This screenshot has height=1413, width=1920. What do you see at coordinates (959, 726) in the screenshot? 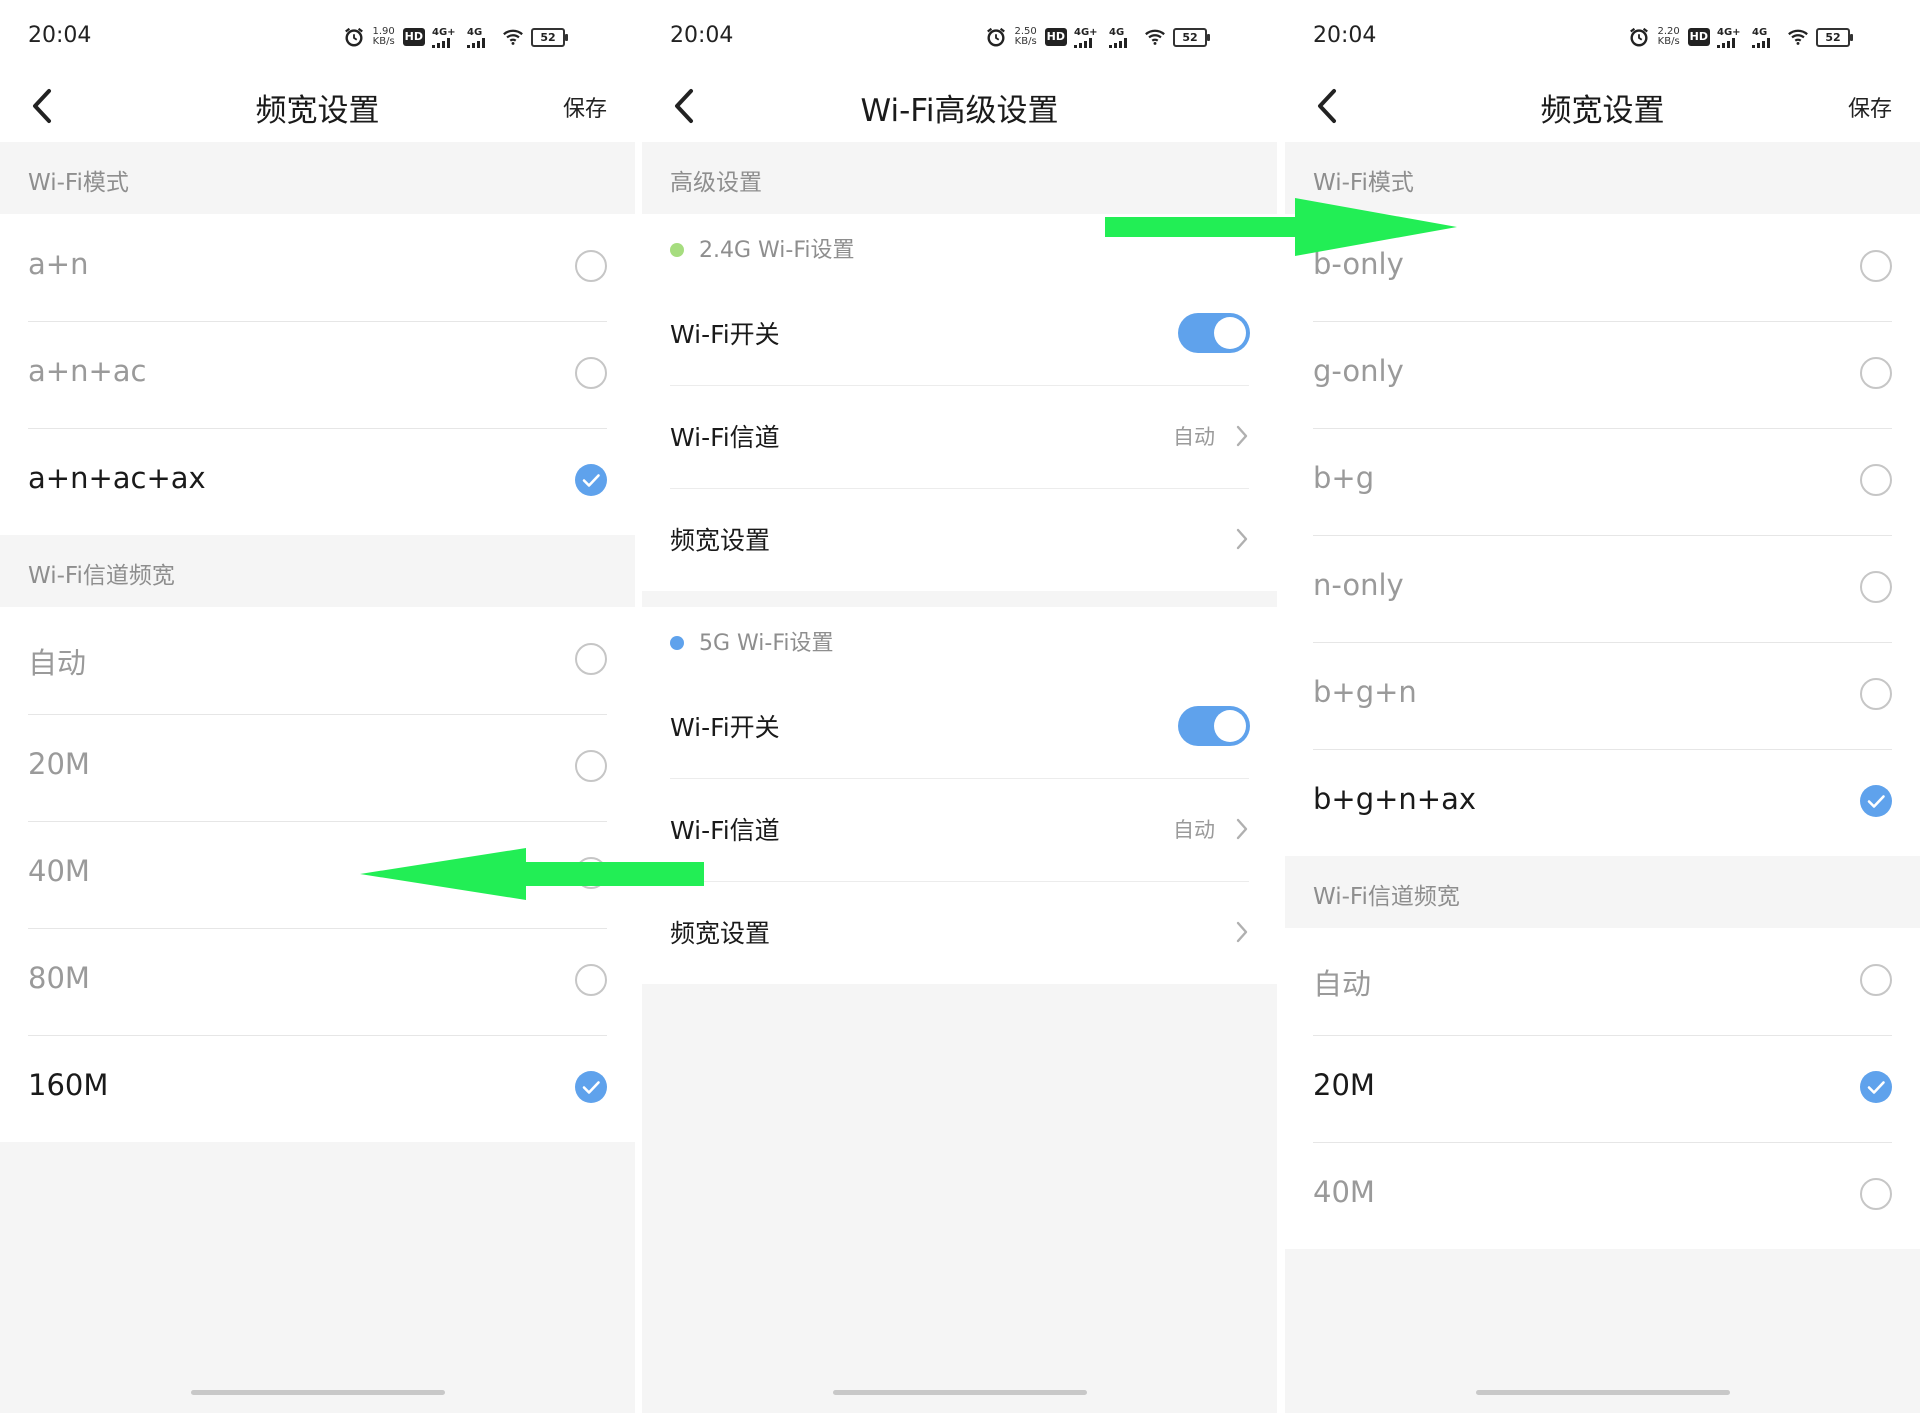
I see `row-wifi-switch-5g: Wi-Fi开关` at bounding box center [959, 726].